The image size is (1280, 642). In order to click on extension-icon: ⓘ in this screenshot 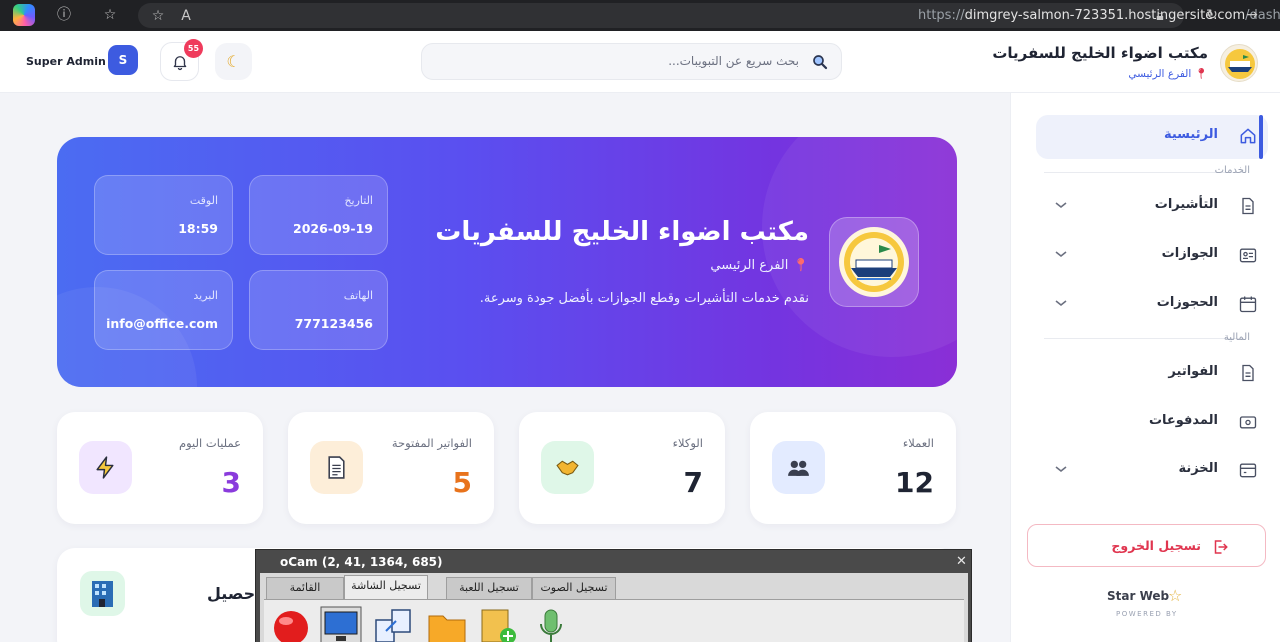, I will do `click(64, 15)`.